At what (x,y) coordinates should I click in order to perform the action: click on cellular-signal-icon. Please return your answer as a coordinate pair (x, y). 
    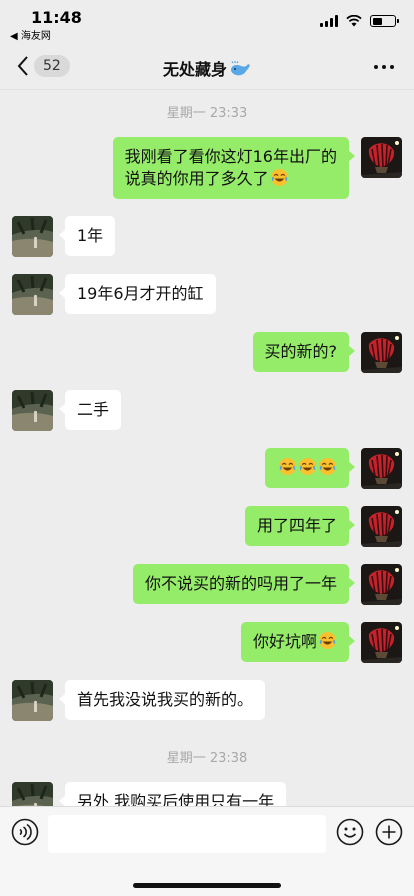
    Looking at the image, I should click on (329, 21).